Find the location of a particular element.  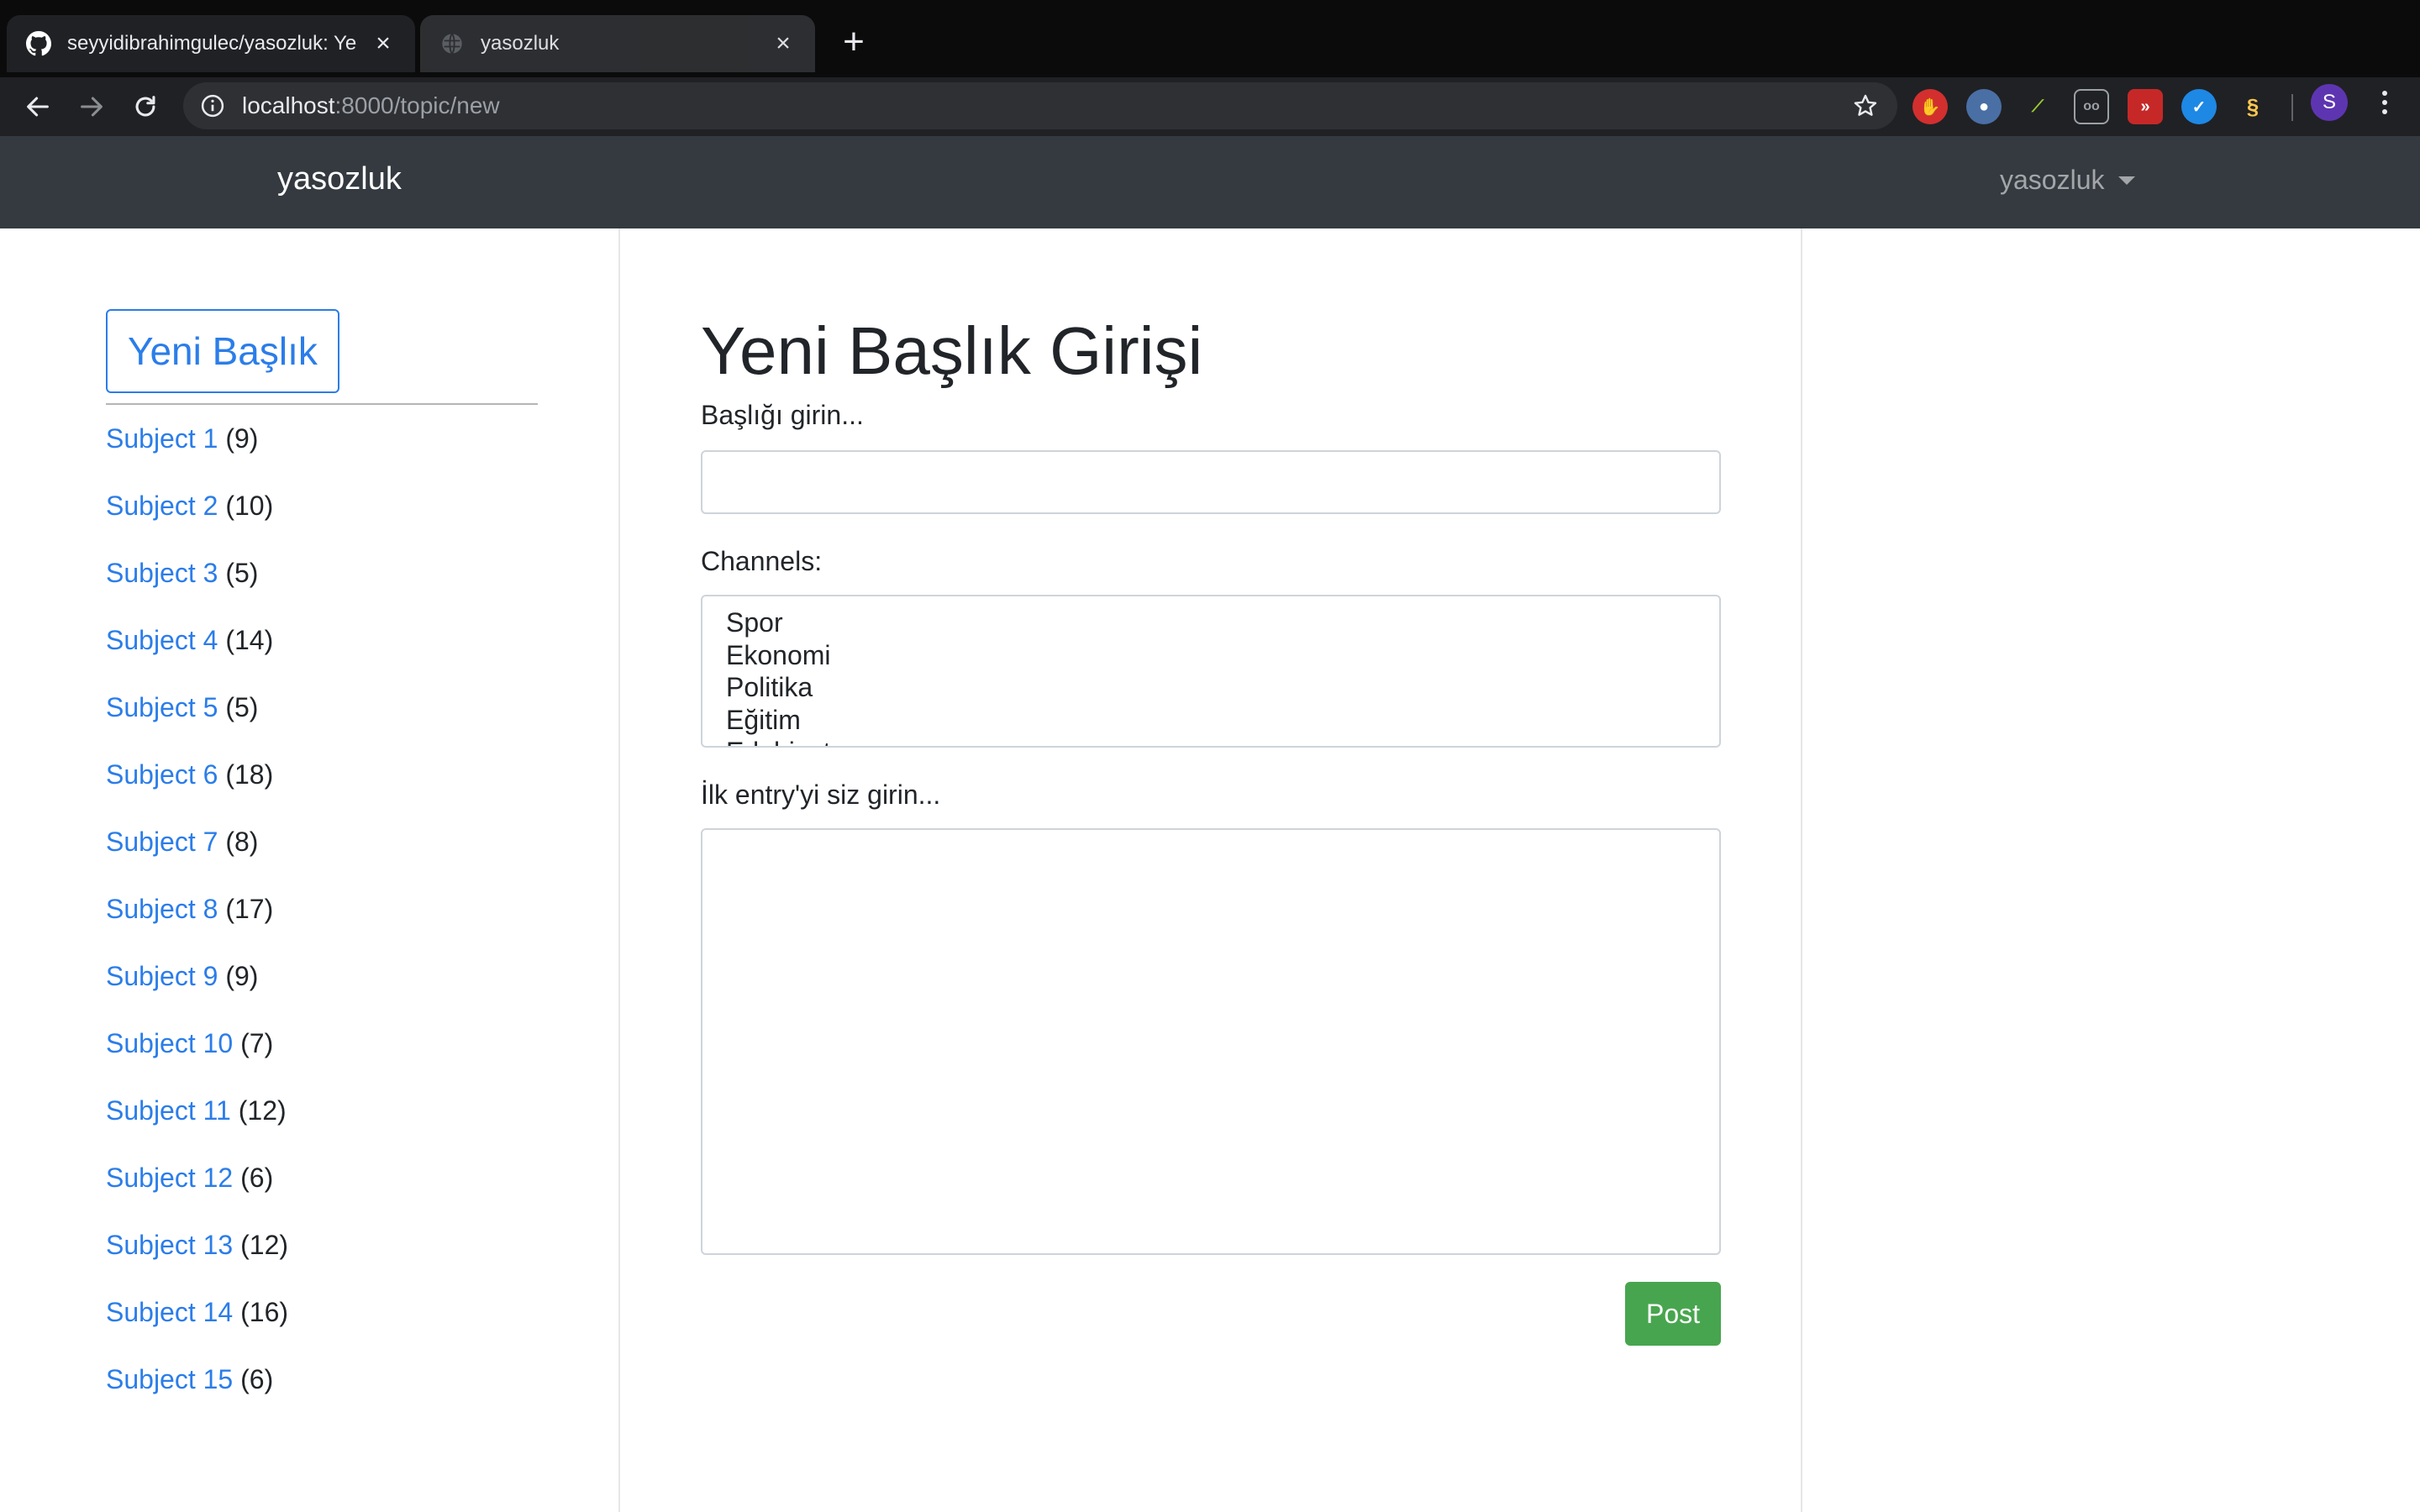

topic-input is located at coordinates (1211, 482).